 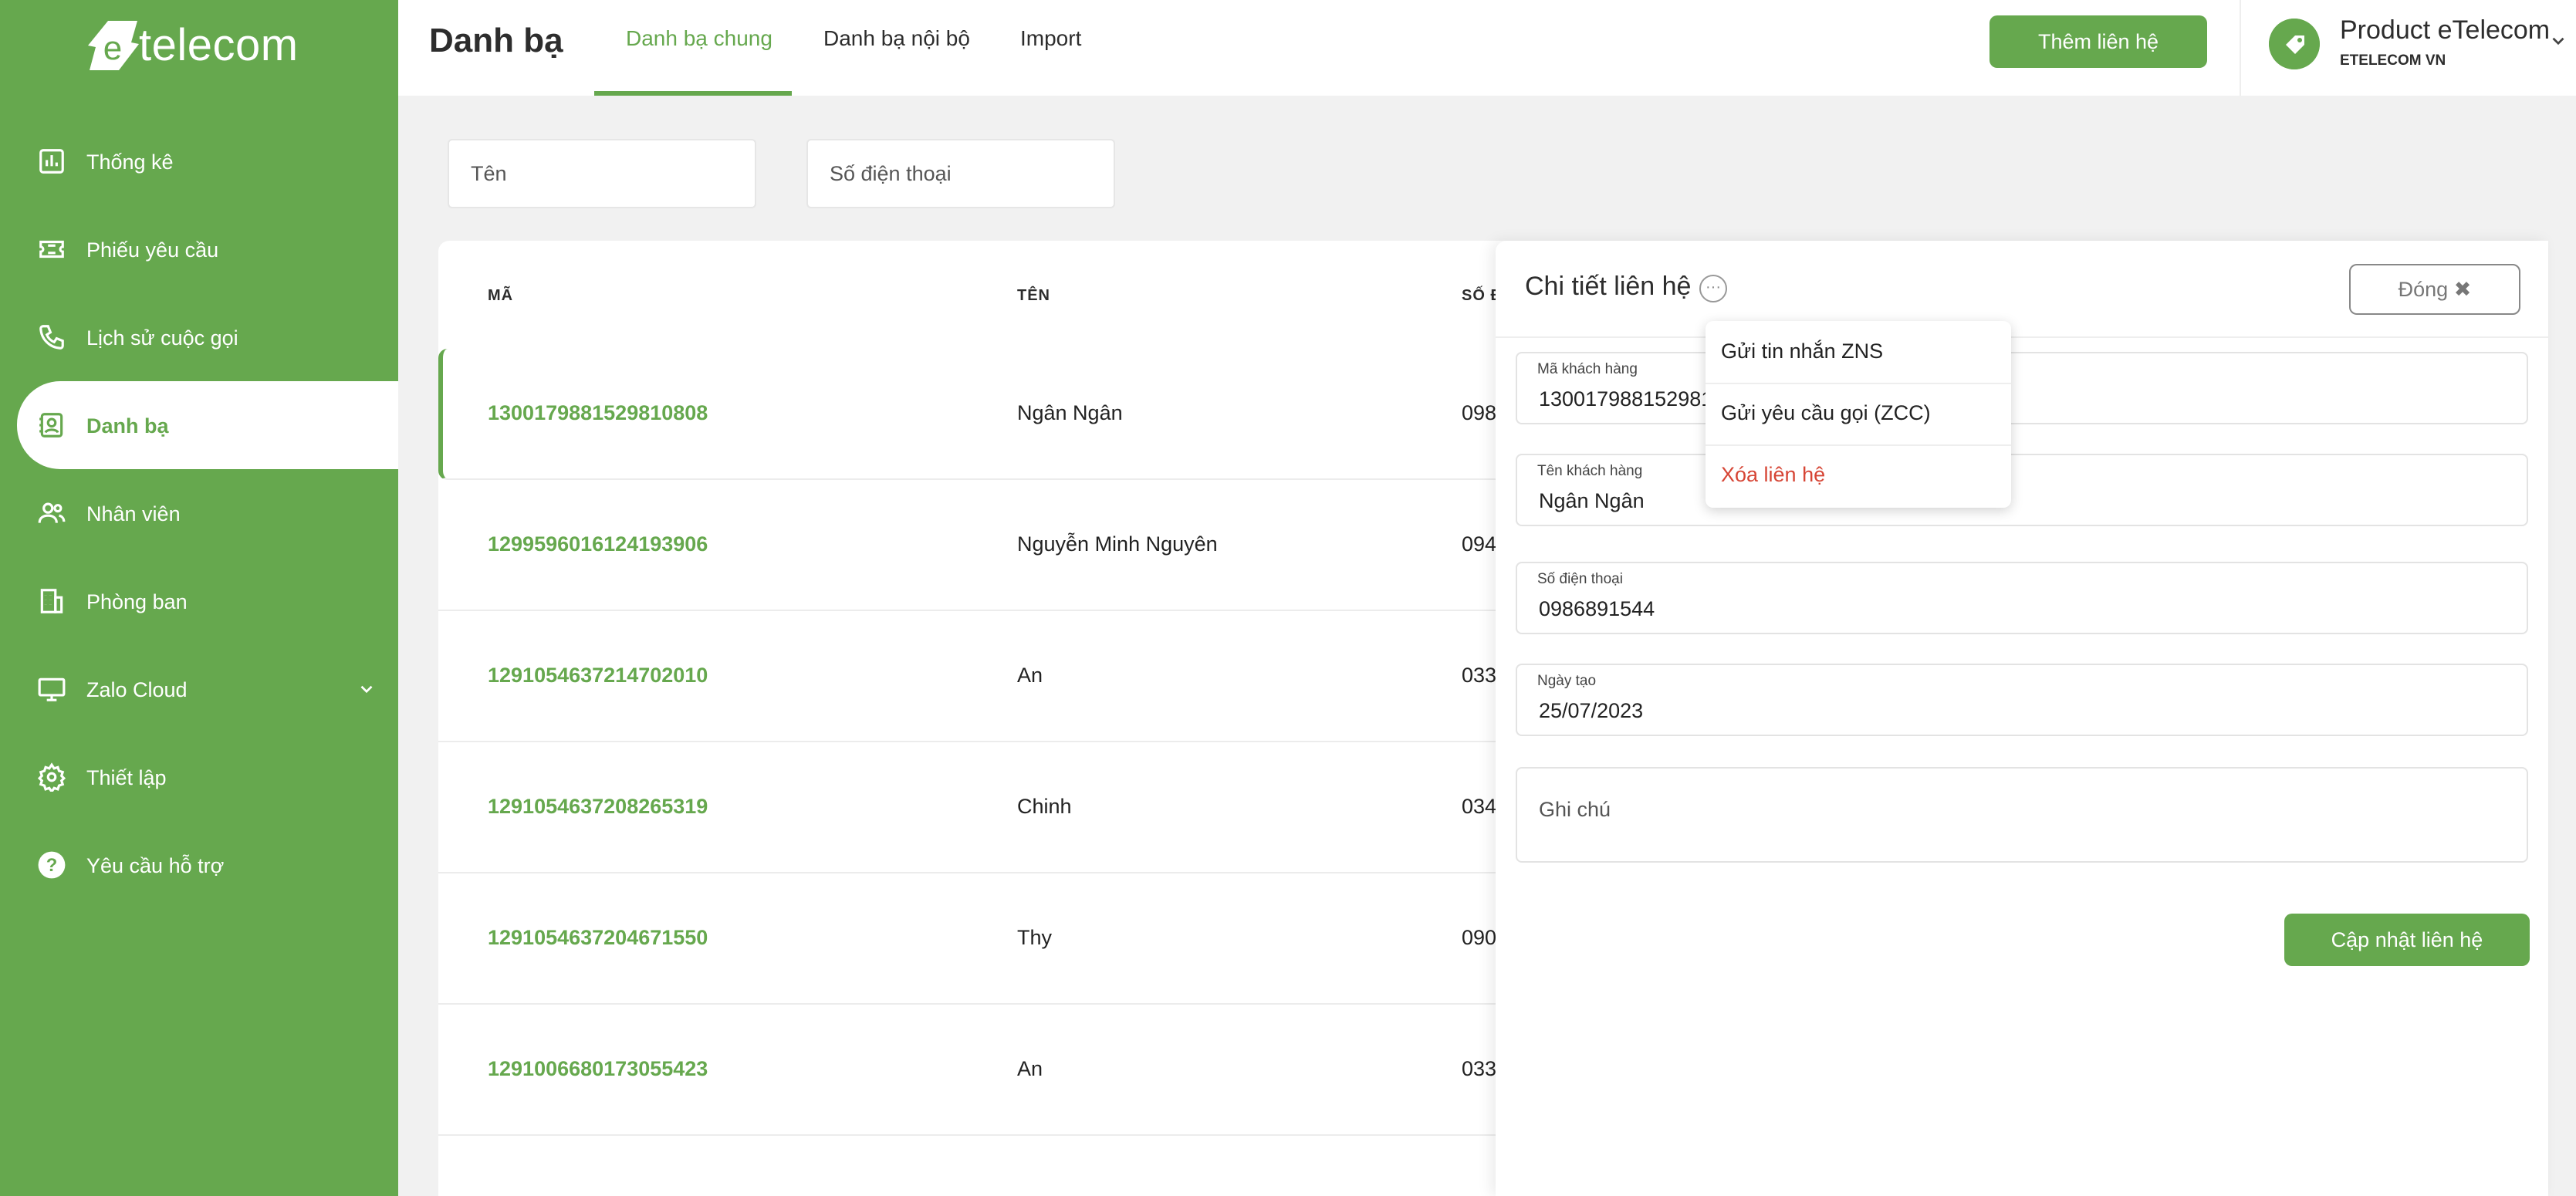 I want to click on page-title: Danh bạ, so click(x=496, y=40).